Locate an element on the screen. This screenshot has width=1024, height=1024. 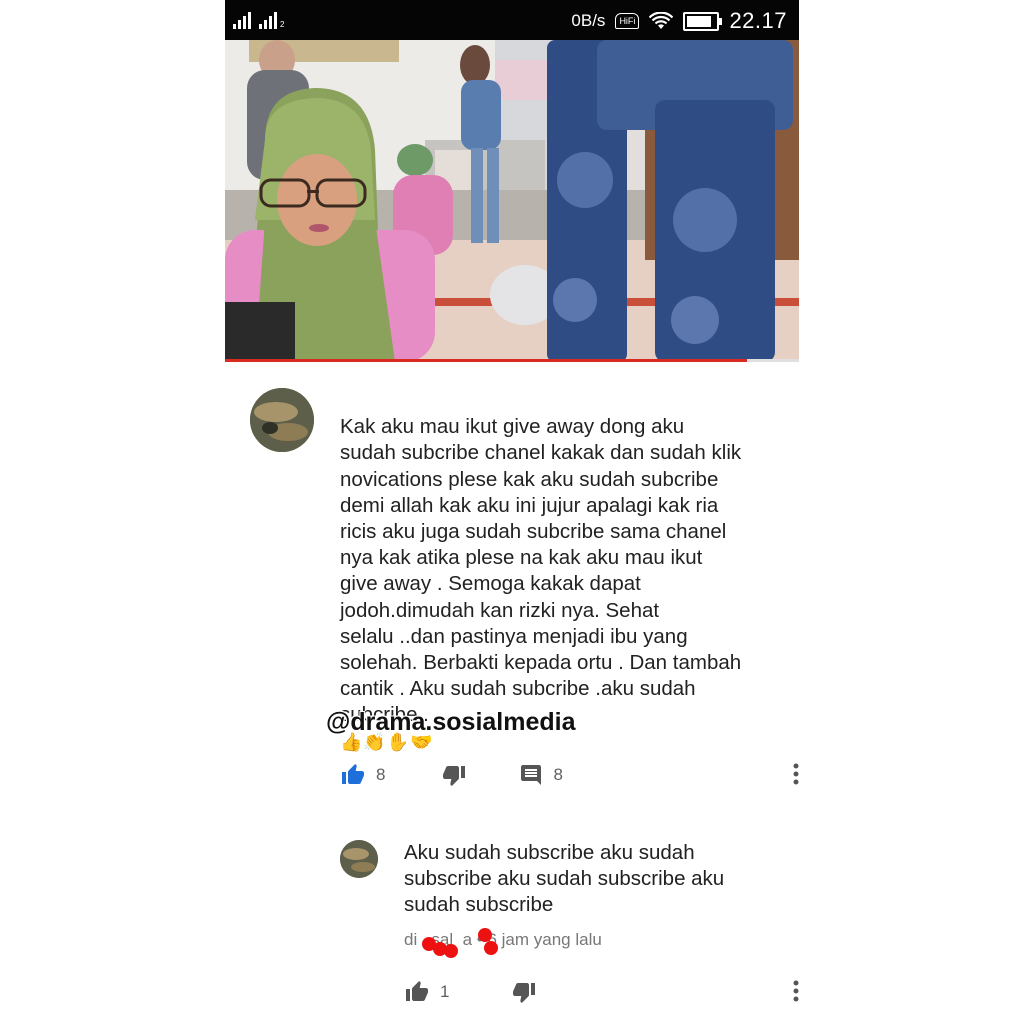
status-bar: 2 0B/s HiFi 22.17 is located at coordinates (512, 20).